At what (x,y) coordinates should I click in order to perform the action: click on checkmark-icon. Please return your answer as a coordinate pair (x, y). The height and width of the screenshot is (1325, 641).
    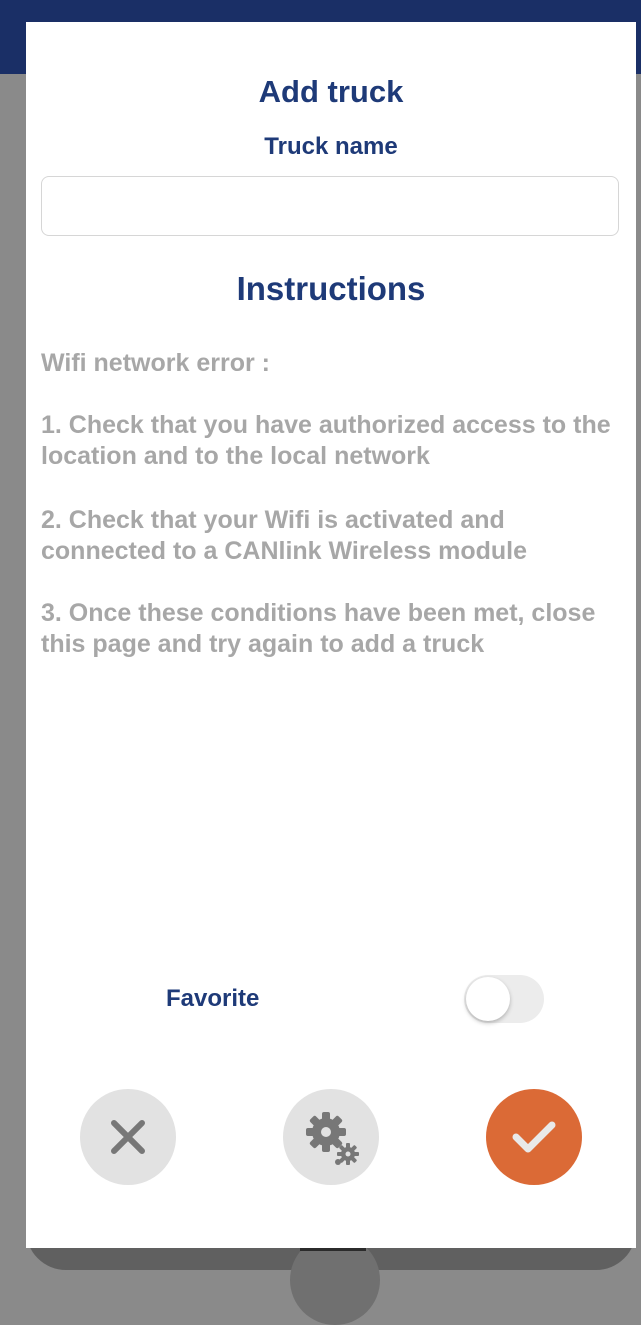
    Looking at the image, I should click on (534, 1137).